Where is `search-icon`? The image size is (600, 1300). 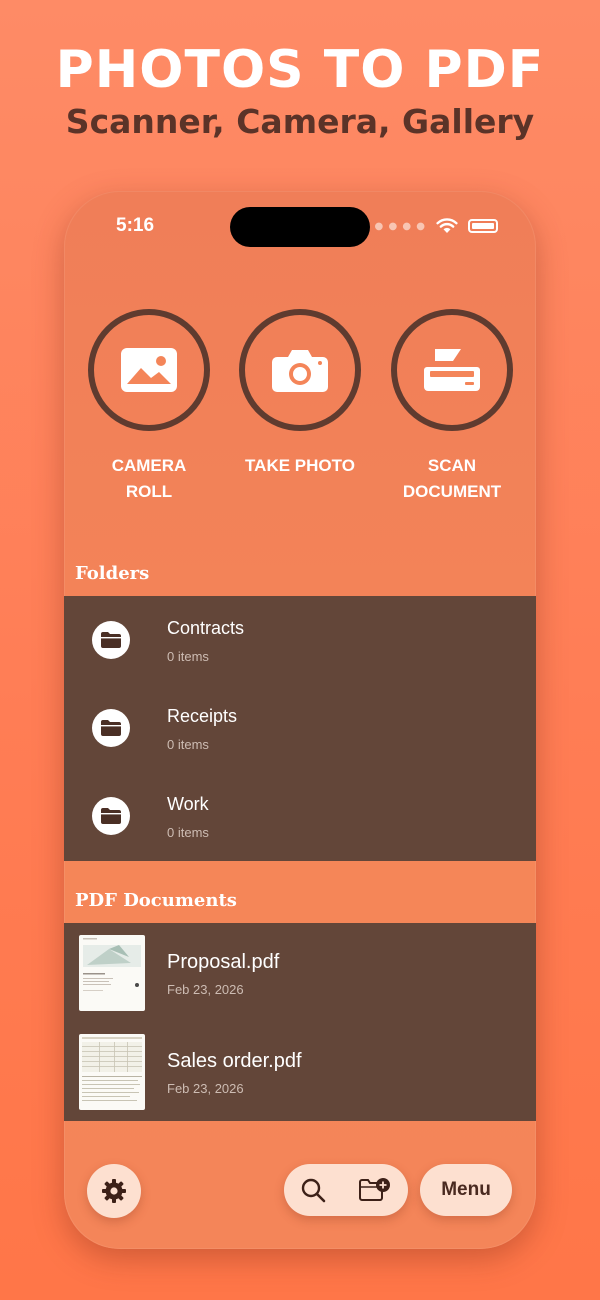 search-icon is located at coordinates (313, 1190).